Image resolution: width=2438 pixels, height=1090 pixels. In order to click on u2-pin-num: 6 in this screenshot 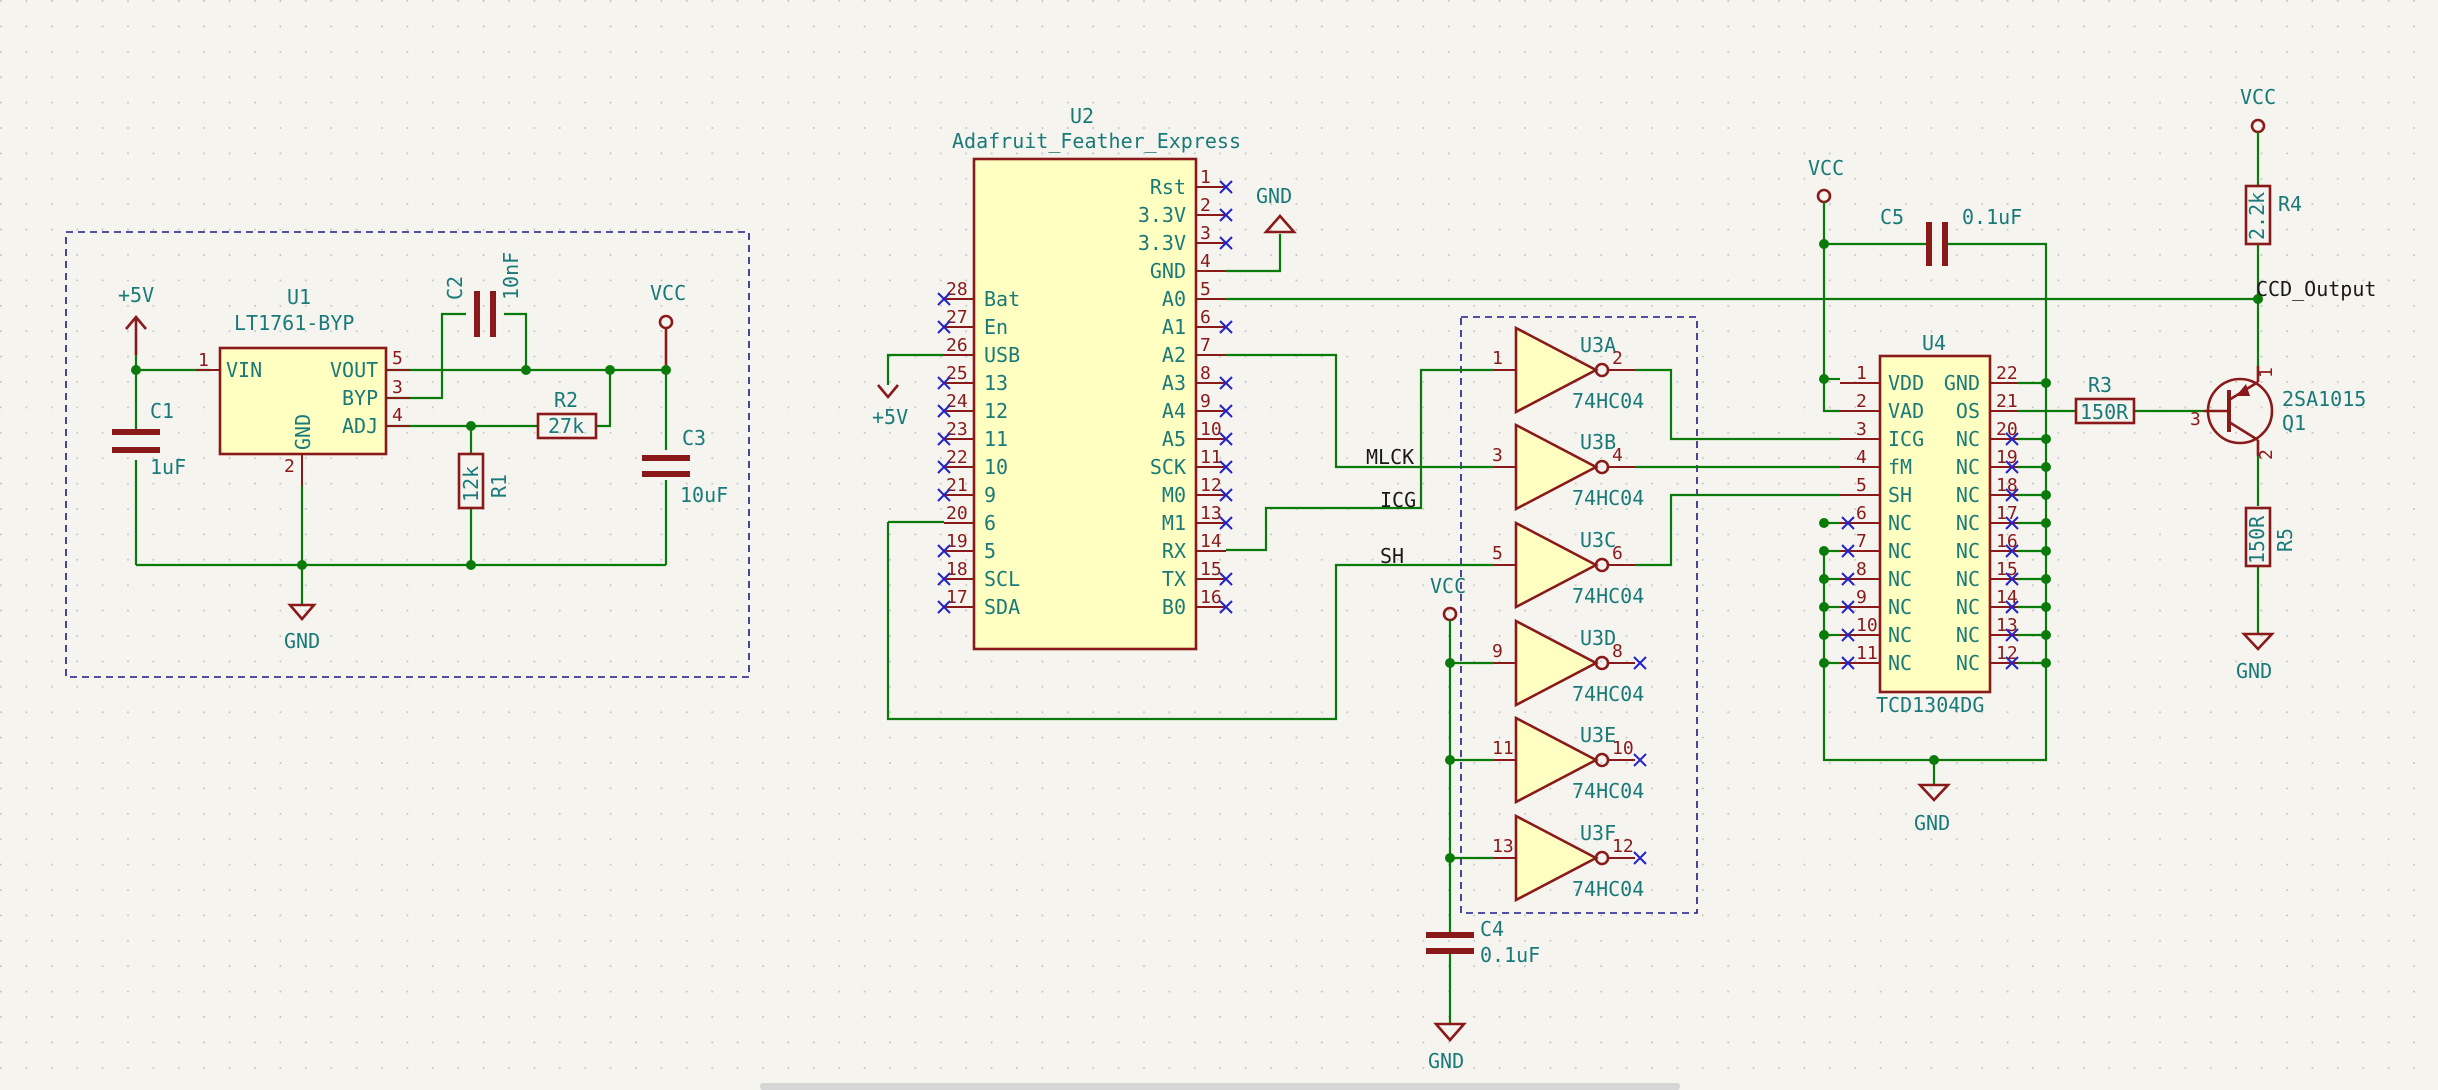, I will do `click(1205, 317)`.